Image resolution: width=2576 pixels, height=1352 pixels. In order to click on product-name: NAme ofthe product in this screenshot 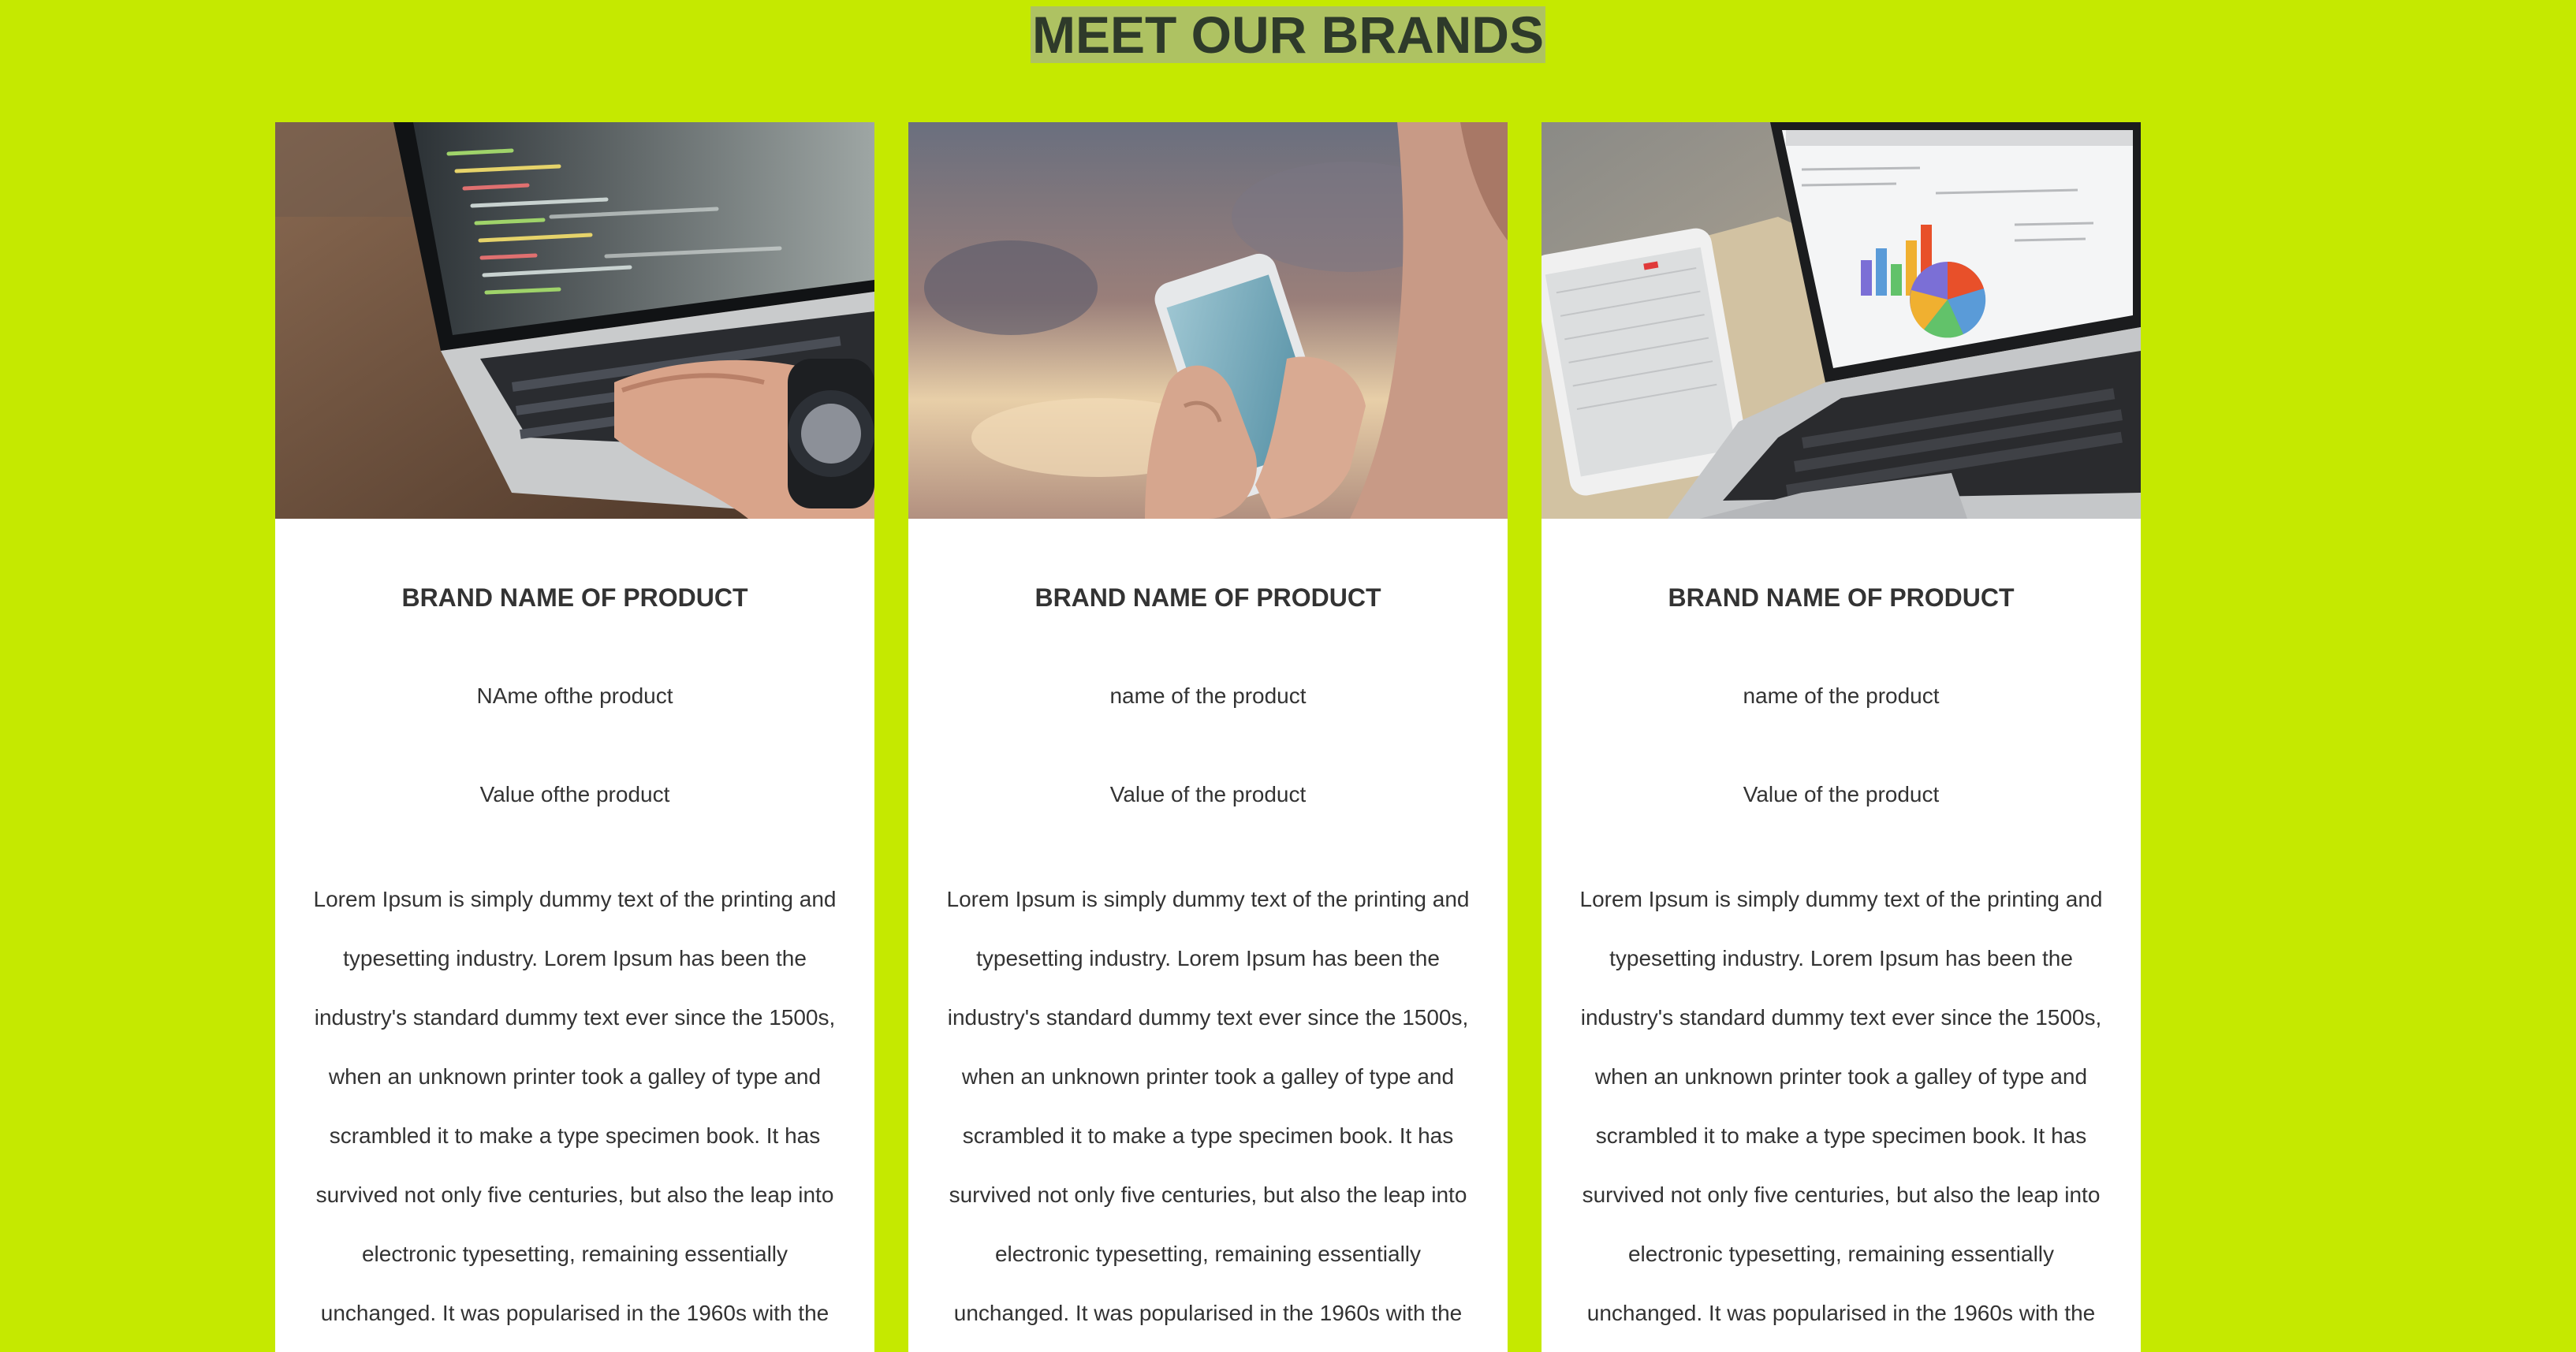, I will do `click(575, 695)`.